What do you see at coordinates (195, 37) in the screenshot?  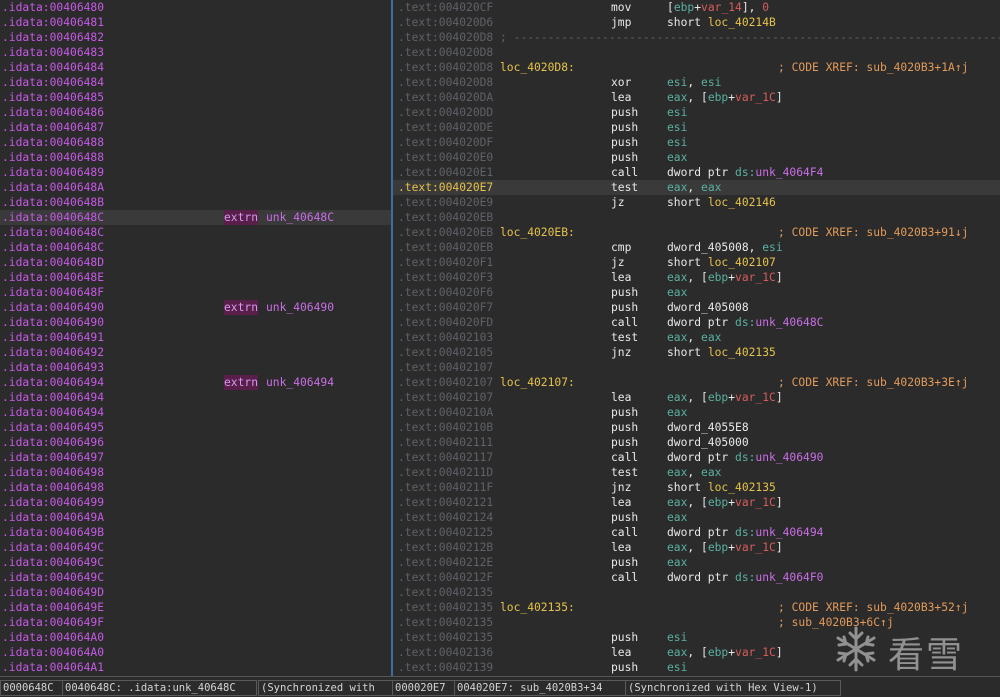 I see `idata-line: .idata:00406482` at bounding box center [195, 37].